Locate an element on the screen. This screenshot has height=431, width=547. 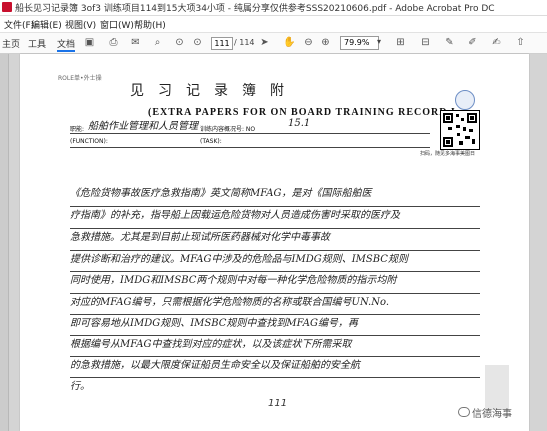
function-label: (FUNCTION): is located at coordinates (89, 141).